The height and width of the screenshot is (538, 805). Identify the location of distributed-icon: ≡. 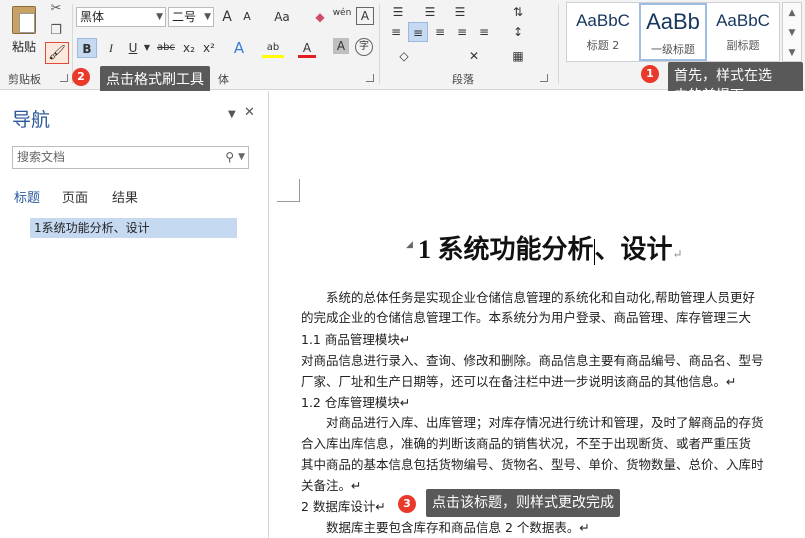
(484, 32).